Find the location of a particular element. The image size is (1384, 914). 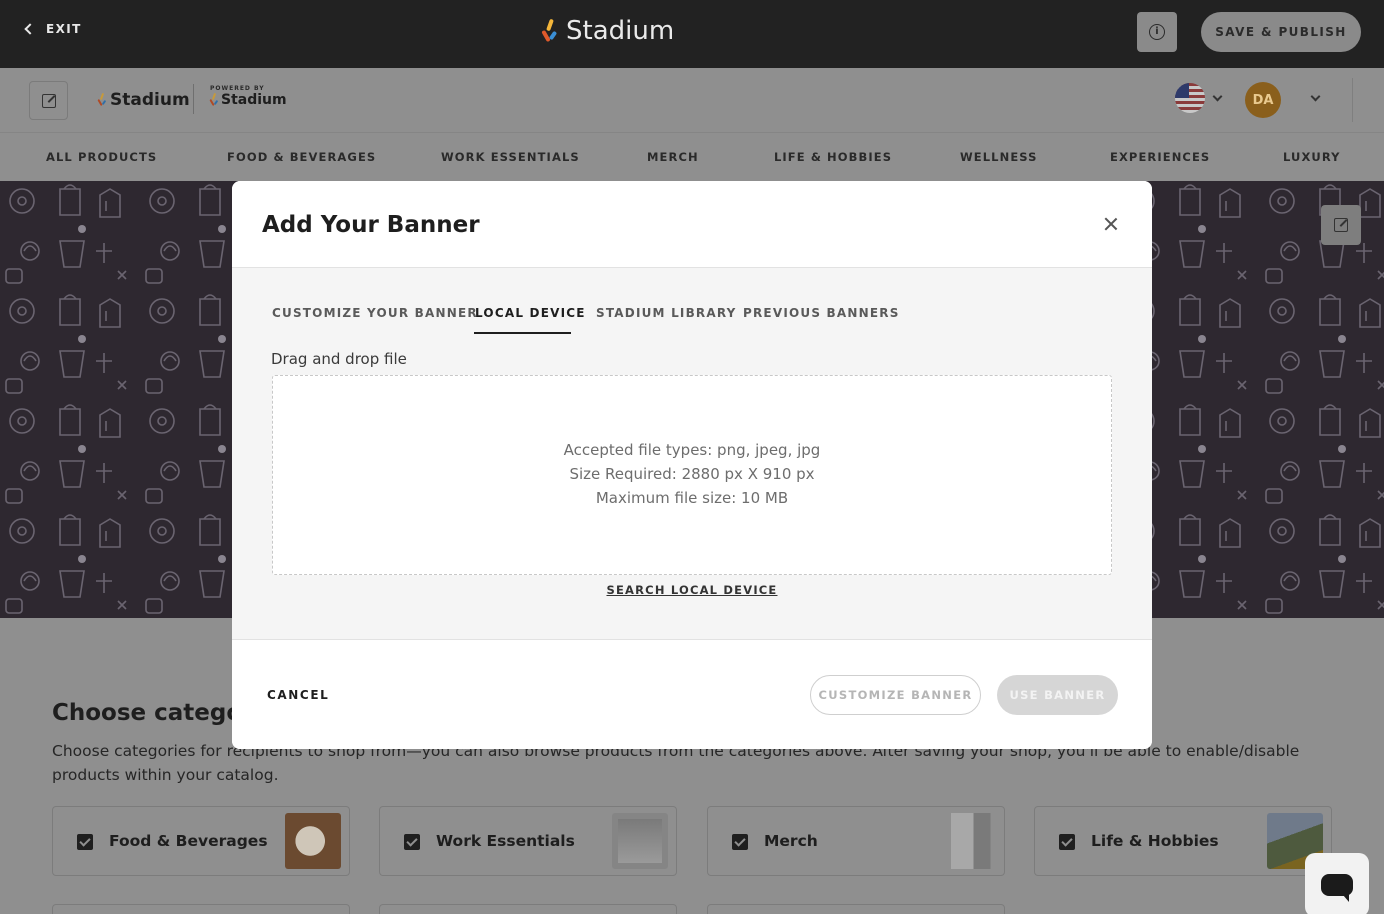

category-card-work-essentials: Work Essentials is located at coordinates (528, 841).